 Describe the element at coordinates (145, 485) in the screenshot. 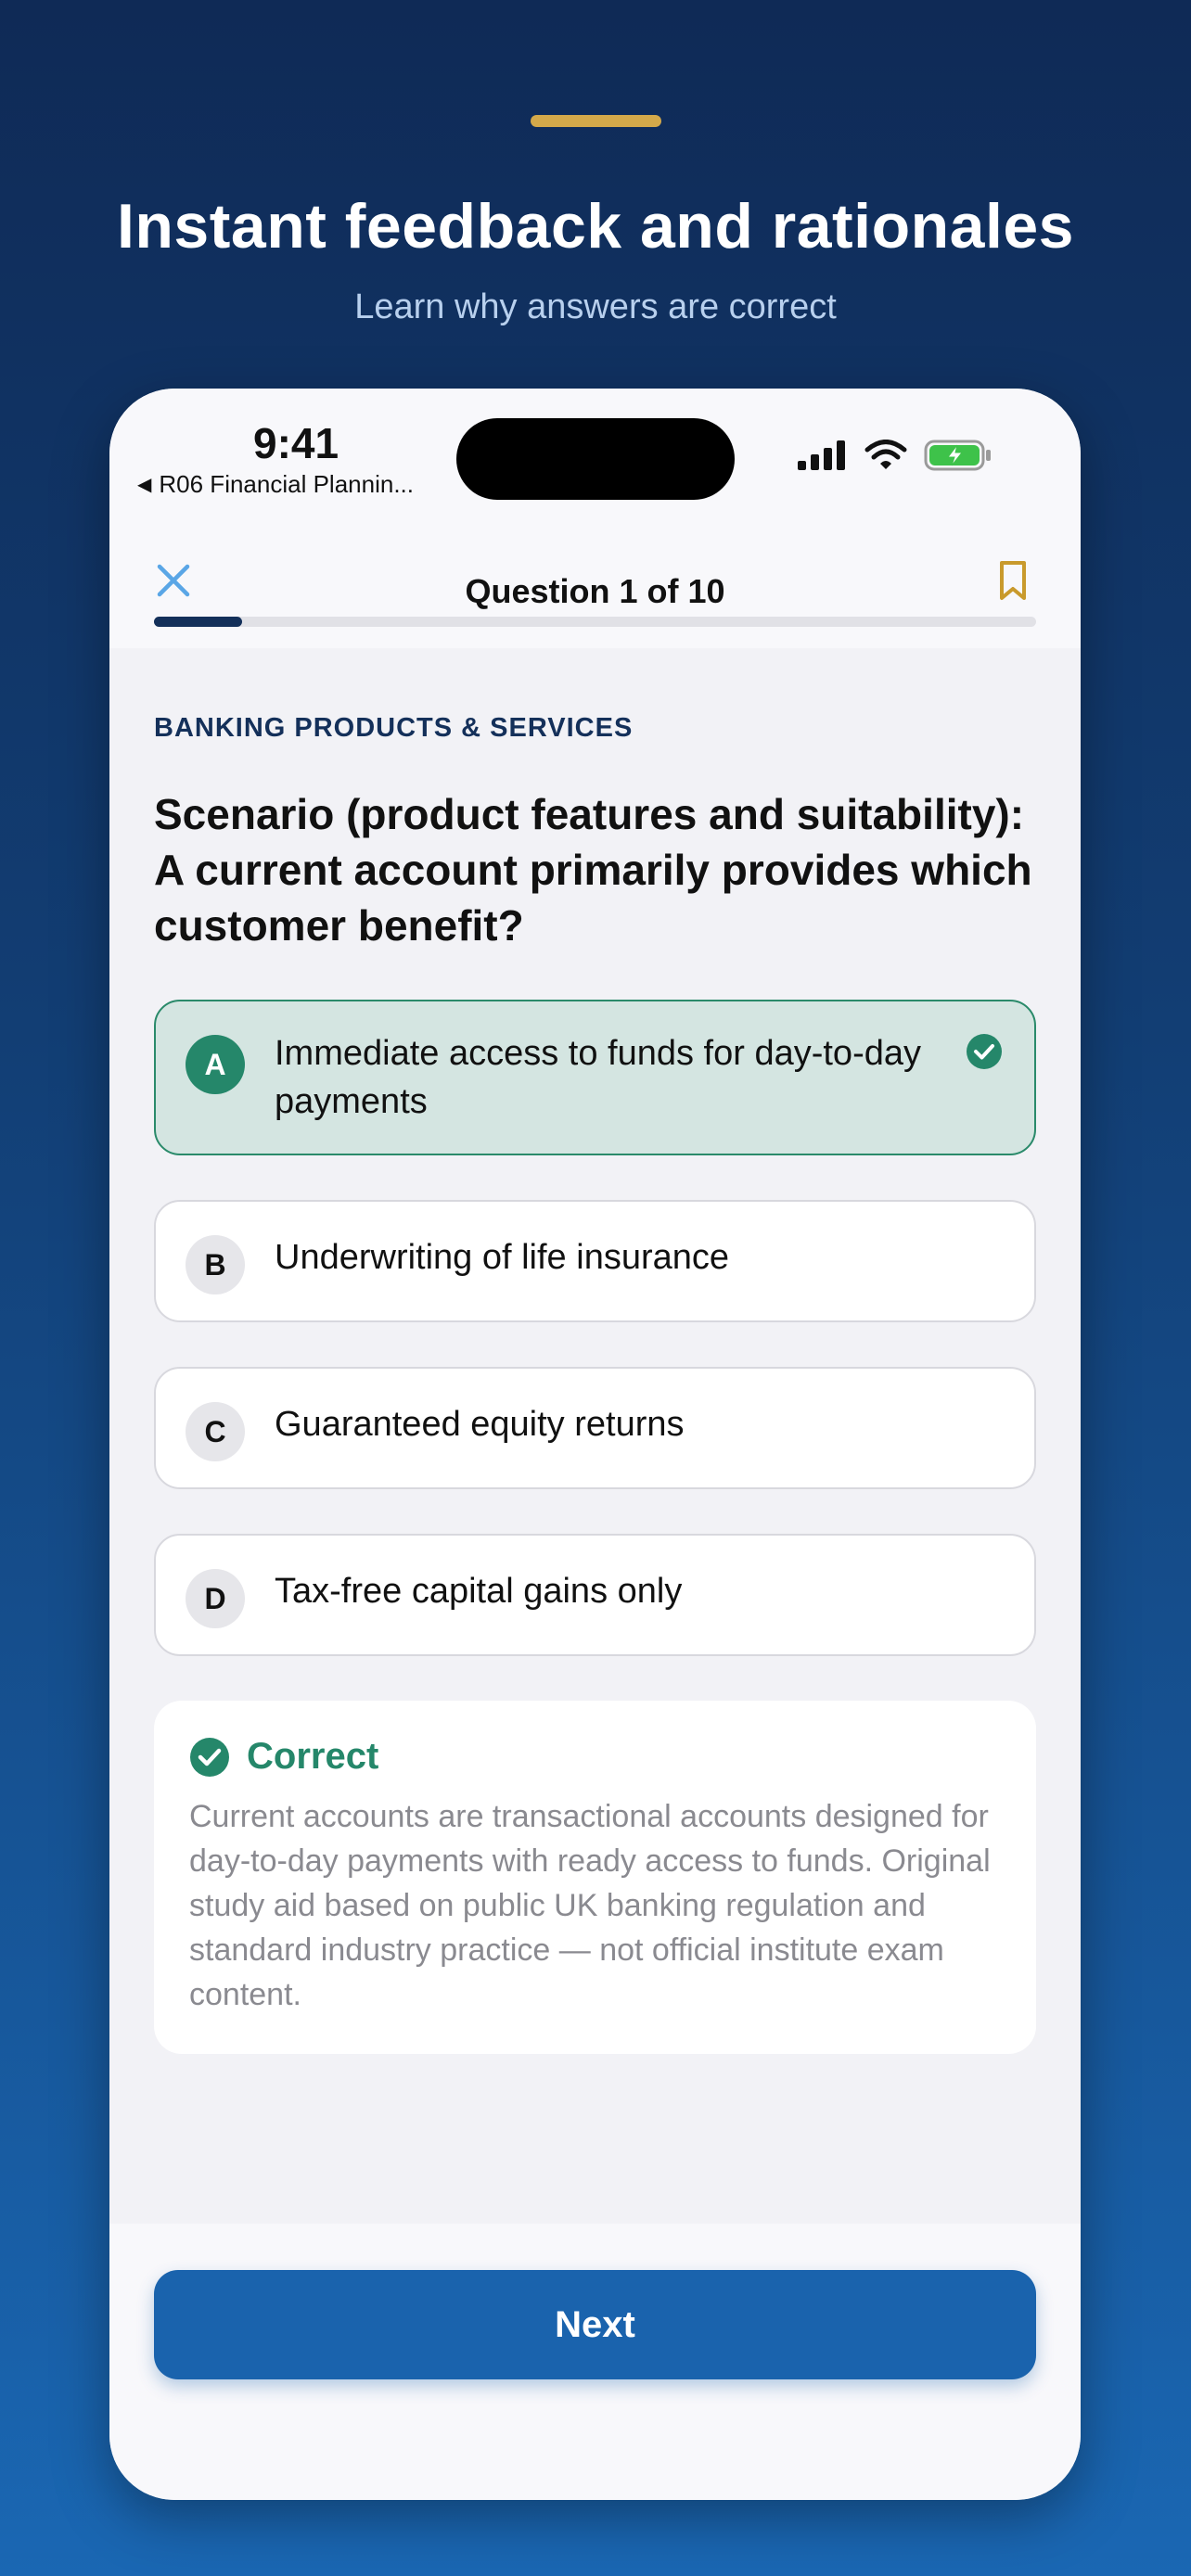

I see `back-triangle-icon: ◀` at that location.